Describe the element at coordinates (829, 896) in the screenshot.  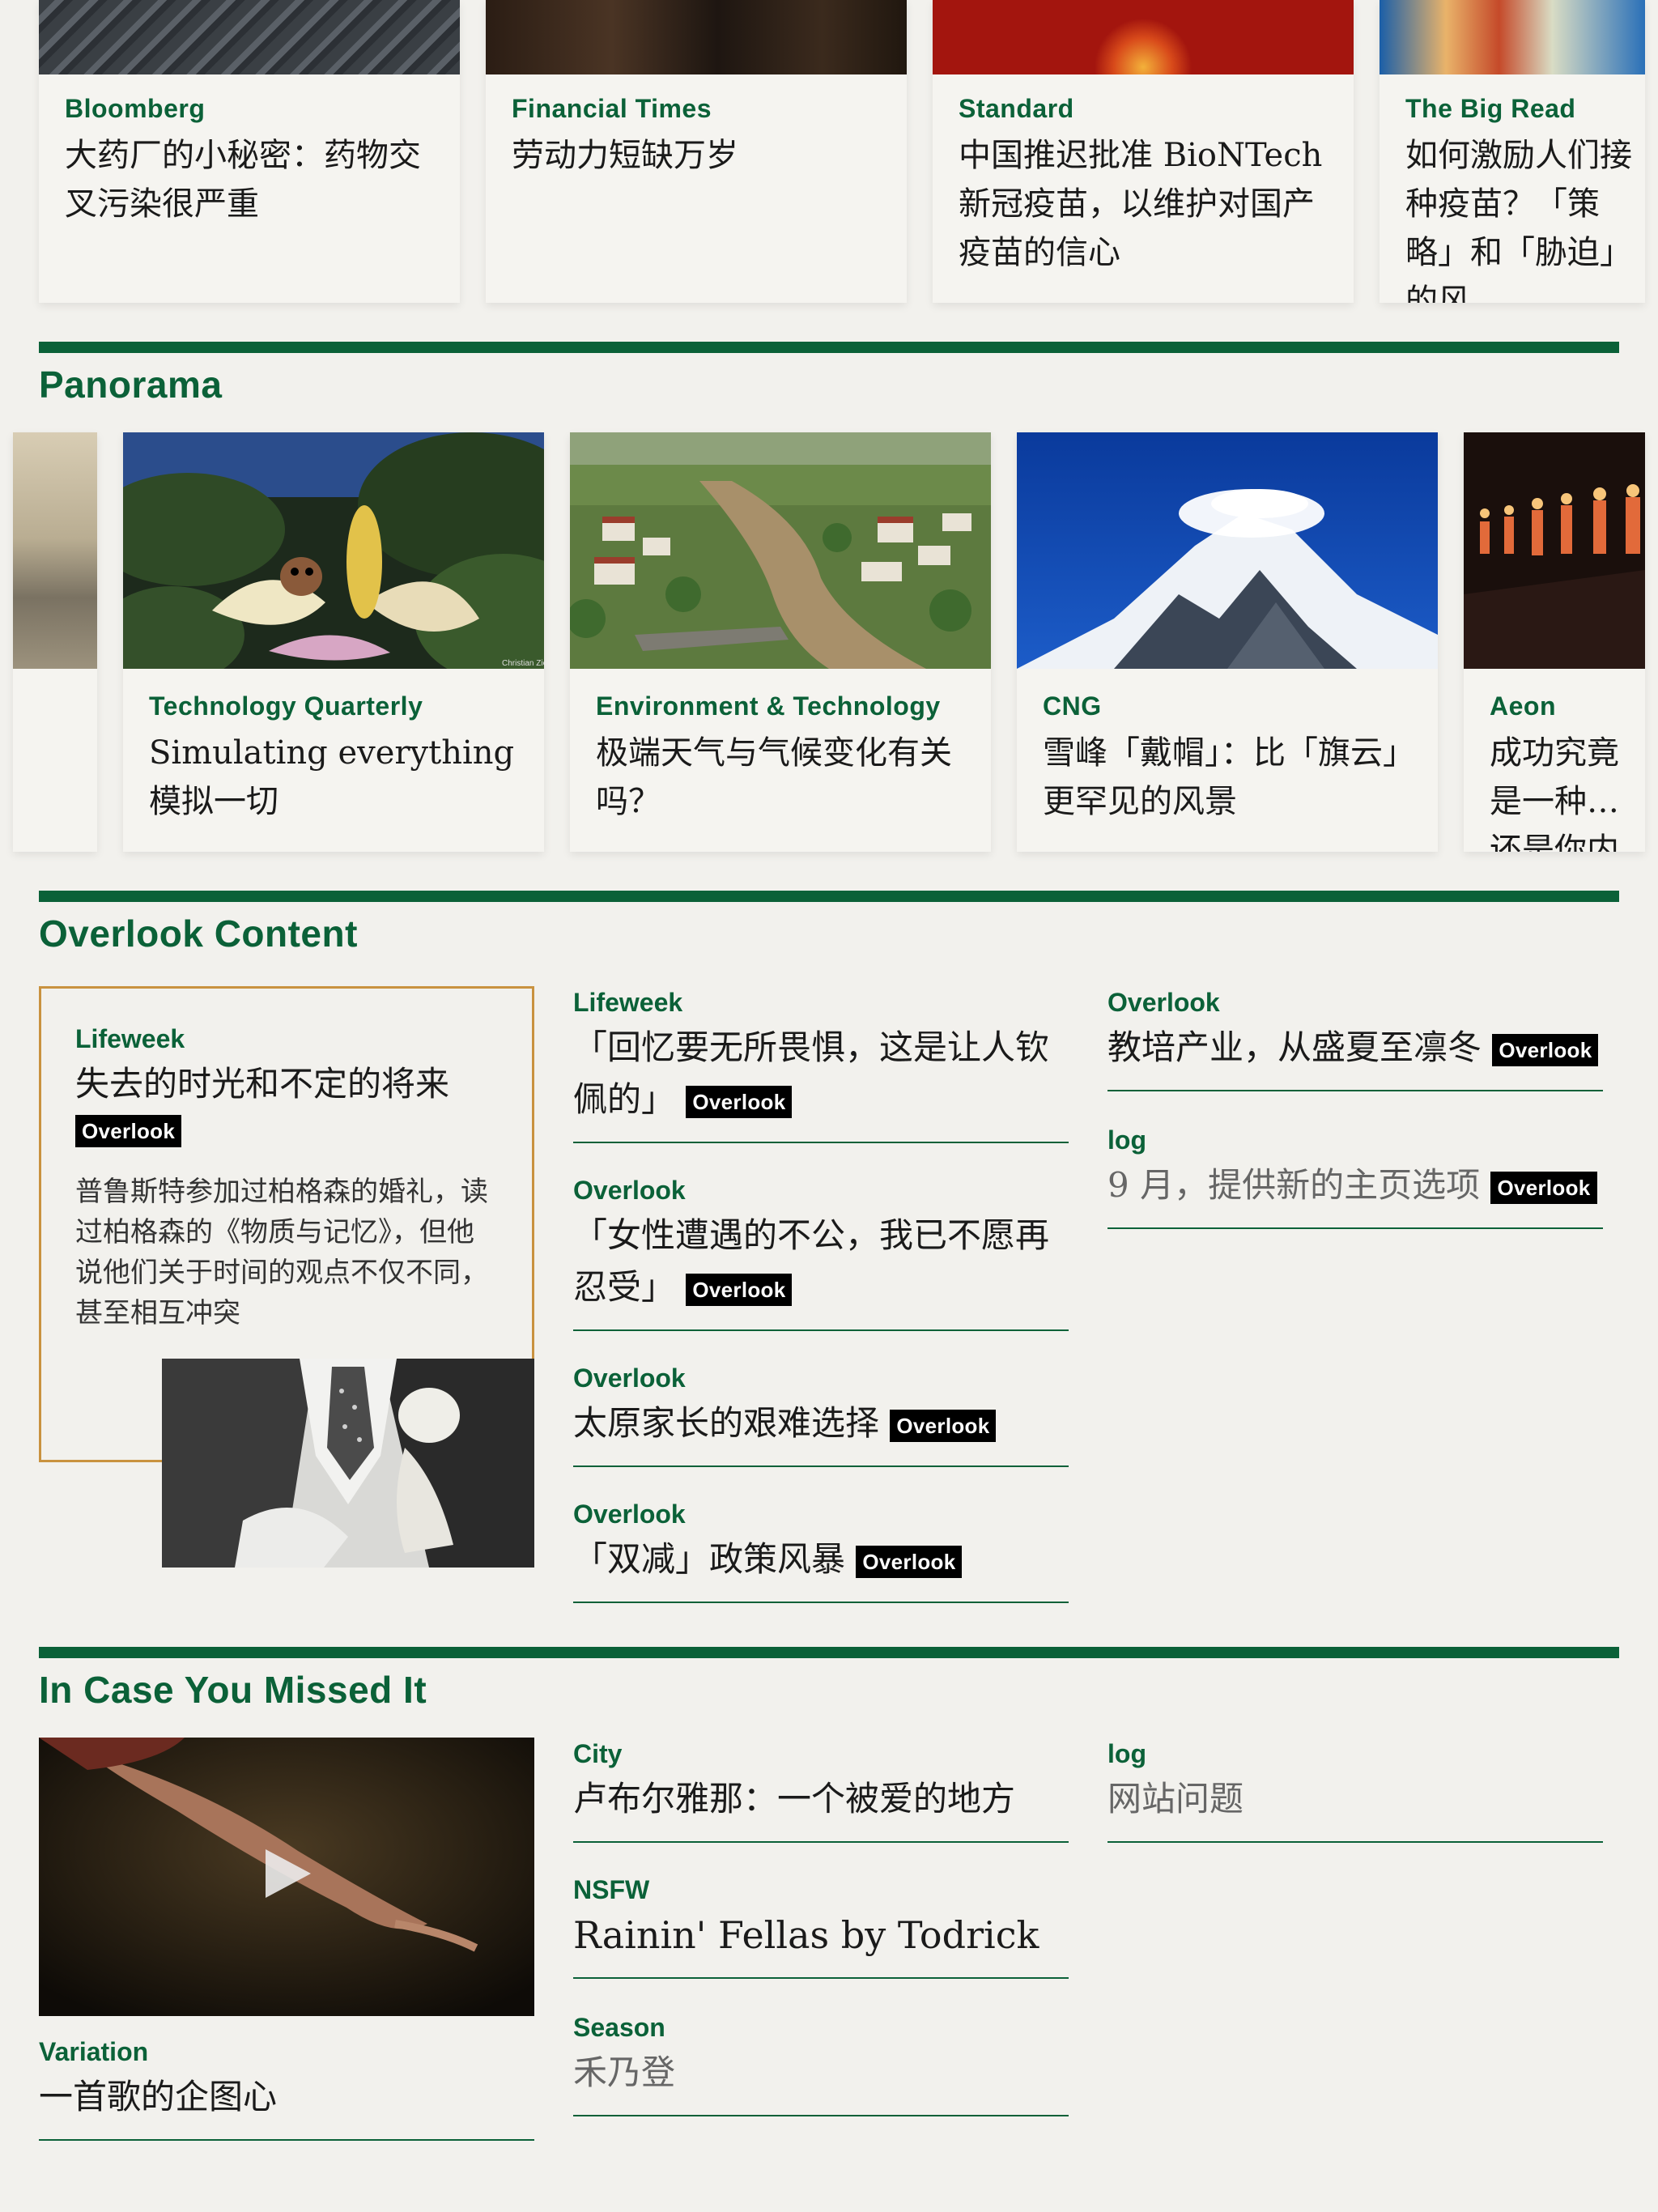
I see `overlook-rule` at that location.